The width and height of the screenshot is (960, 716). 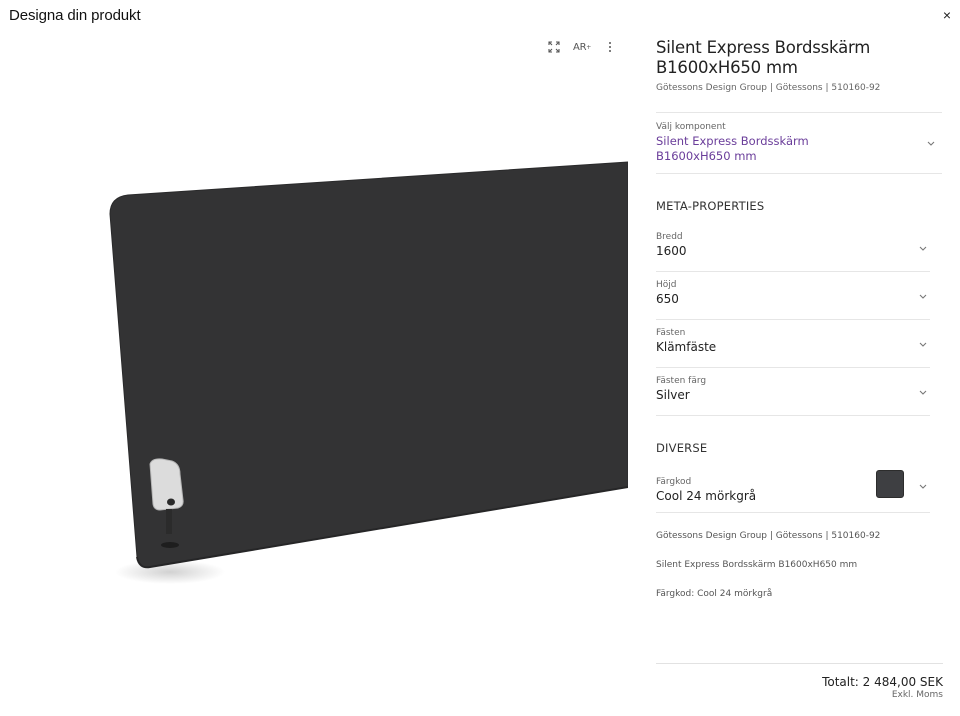 I want to click on prop-label: Fästen färg, so click(x=681, y=381).